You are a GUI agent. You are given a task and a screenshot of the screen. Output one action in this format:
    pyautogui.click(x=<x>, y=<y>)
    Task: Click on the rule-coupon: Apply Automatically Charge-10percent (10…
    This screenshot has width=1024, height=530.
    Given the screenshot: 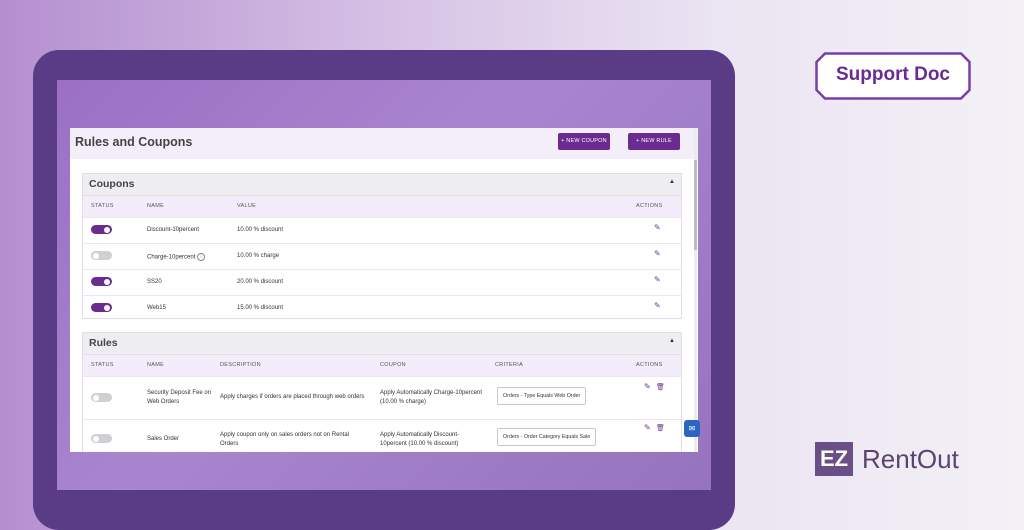 What is the action you would take?
    pyautogui.click(x=431, y=397)
    